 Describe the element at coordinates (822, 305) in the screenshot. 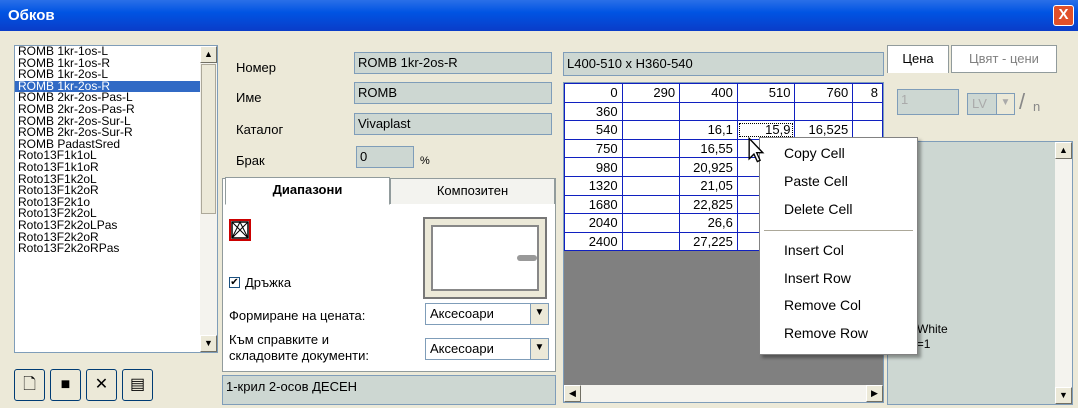

I see `menu-remove-col: Remove Col` at that location.